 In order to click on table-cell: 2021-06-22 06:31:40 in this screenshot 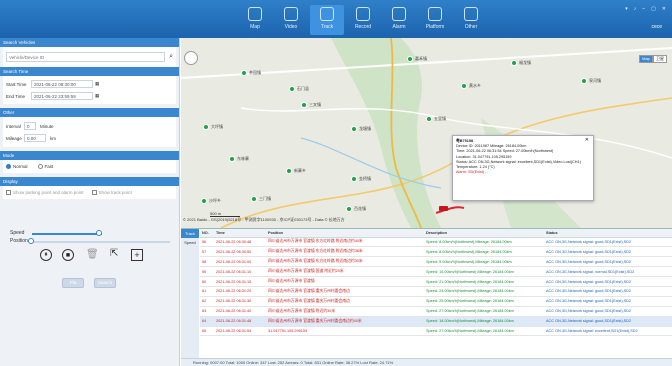, I will do `click(240, 311)`.